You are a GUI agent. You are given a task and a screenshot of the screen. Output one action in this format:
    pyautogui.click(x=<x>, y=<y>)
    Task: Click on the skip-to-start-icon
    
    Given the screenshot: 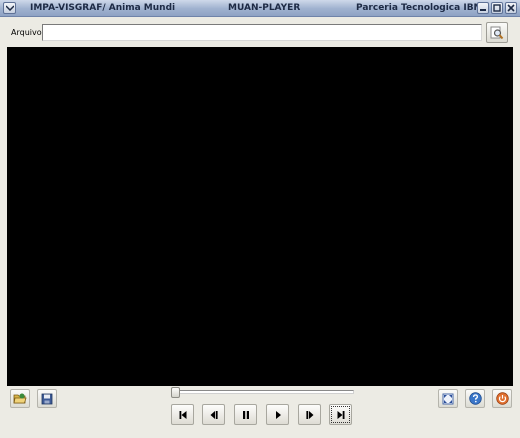 What is the action you would take?
    pyautogui.click(x=182, y=414)
    